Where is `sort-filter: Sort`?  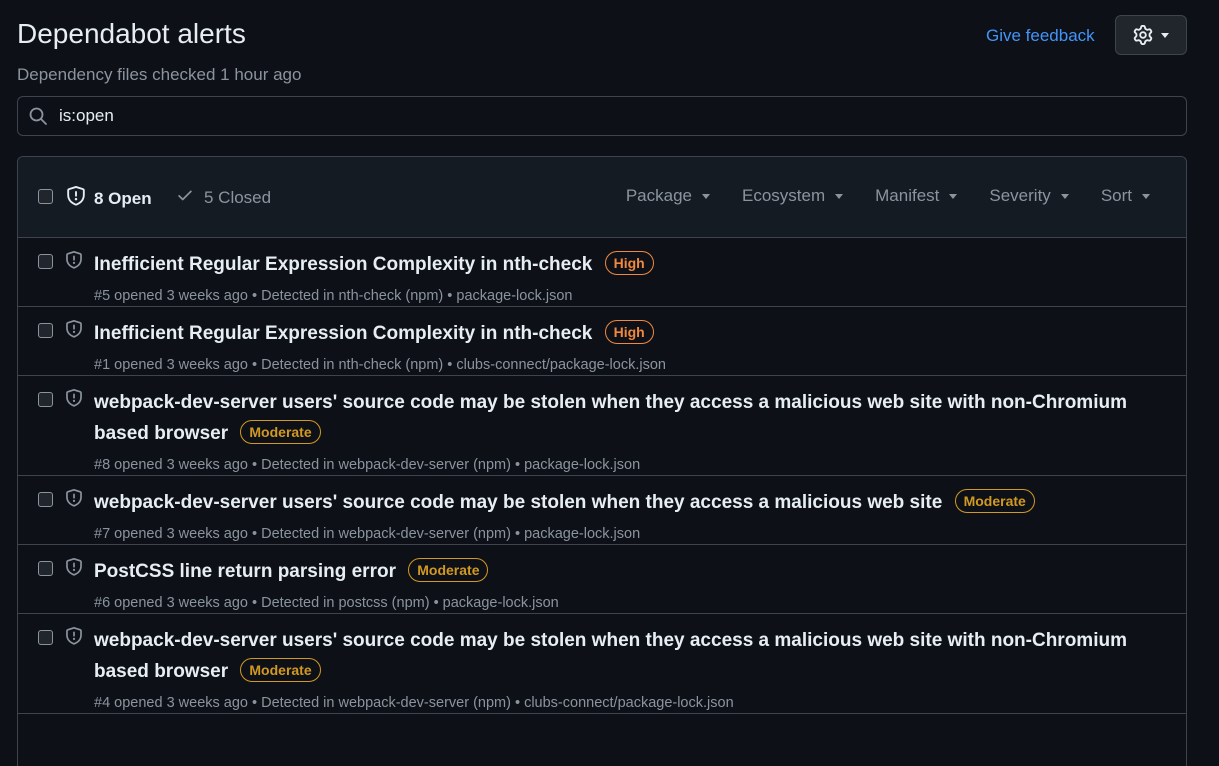
sort-filter: Sort is located at coordinates (1125, 196).